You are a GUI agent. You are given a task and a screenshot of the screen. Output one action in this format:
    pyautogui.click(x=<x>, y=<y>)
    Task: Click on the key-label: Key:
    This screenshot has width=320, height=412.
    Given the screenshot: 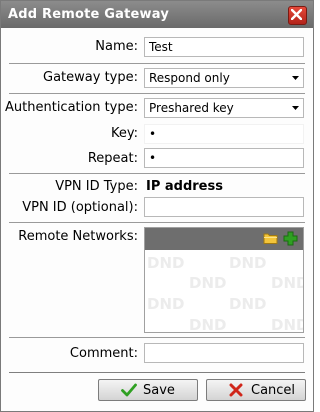 What is the action you would take?
    pyautogui.click(x=124, y=133)
    